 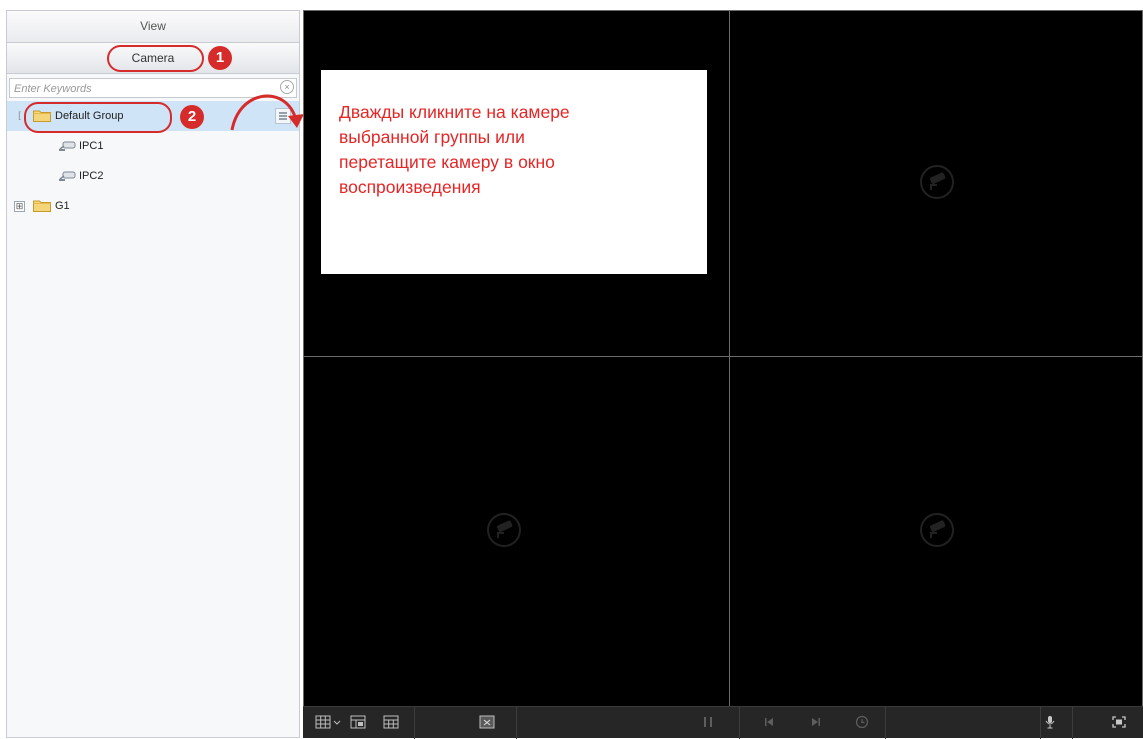 I want to click on window-add-icon, so click(x=358, y=722).